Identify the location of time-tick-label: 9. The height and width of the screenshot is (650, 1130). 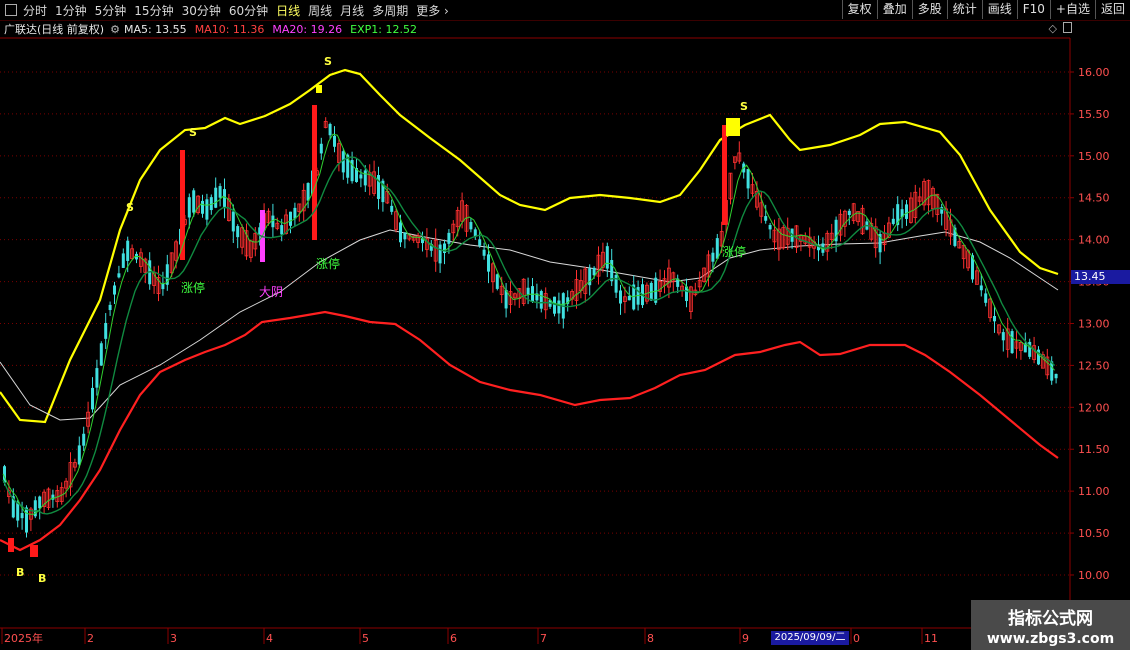
(745, 638).